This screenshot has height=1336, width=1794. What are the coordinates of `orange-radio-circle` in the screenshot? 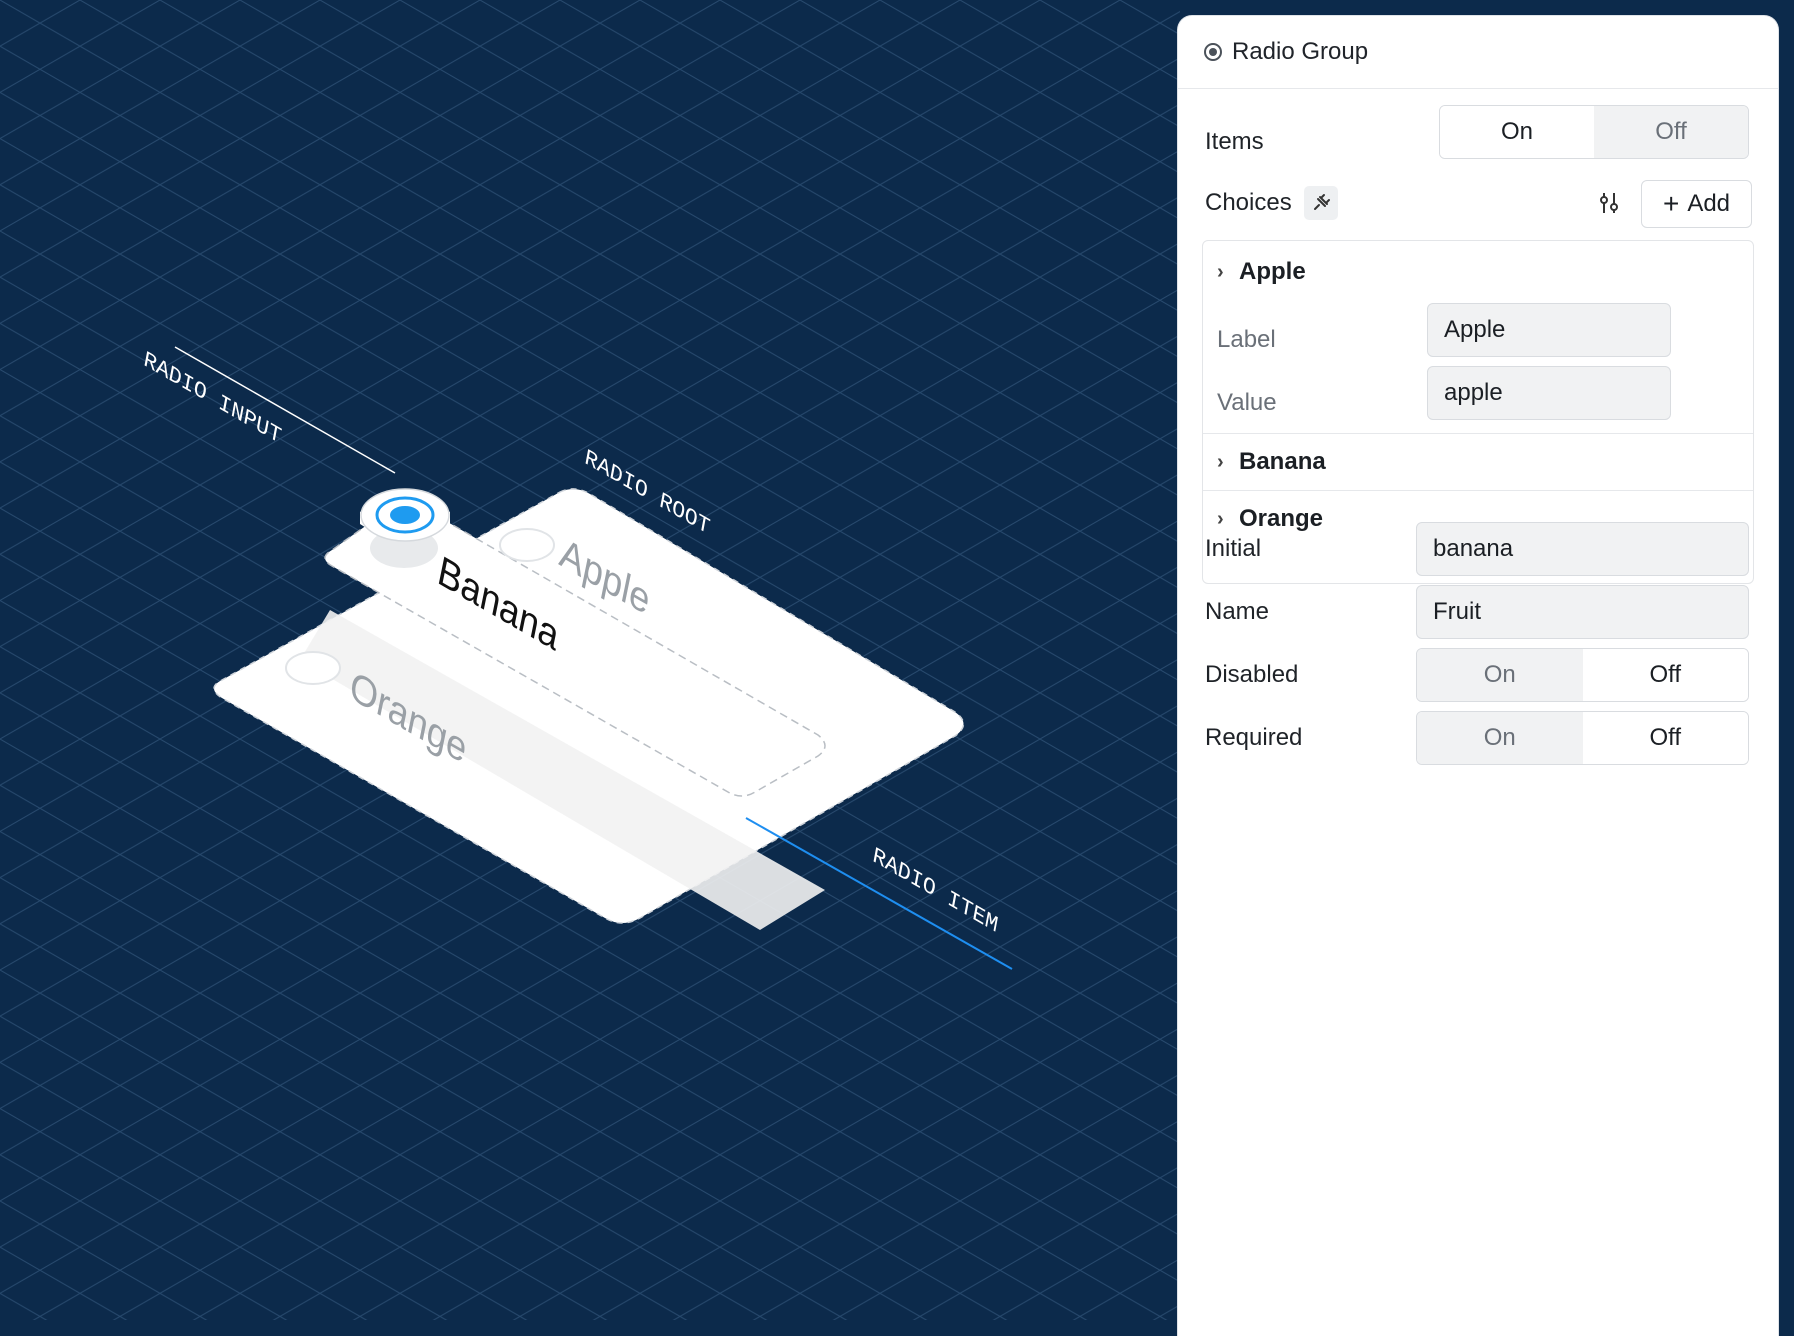 It's located at (313, 668).